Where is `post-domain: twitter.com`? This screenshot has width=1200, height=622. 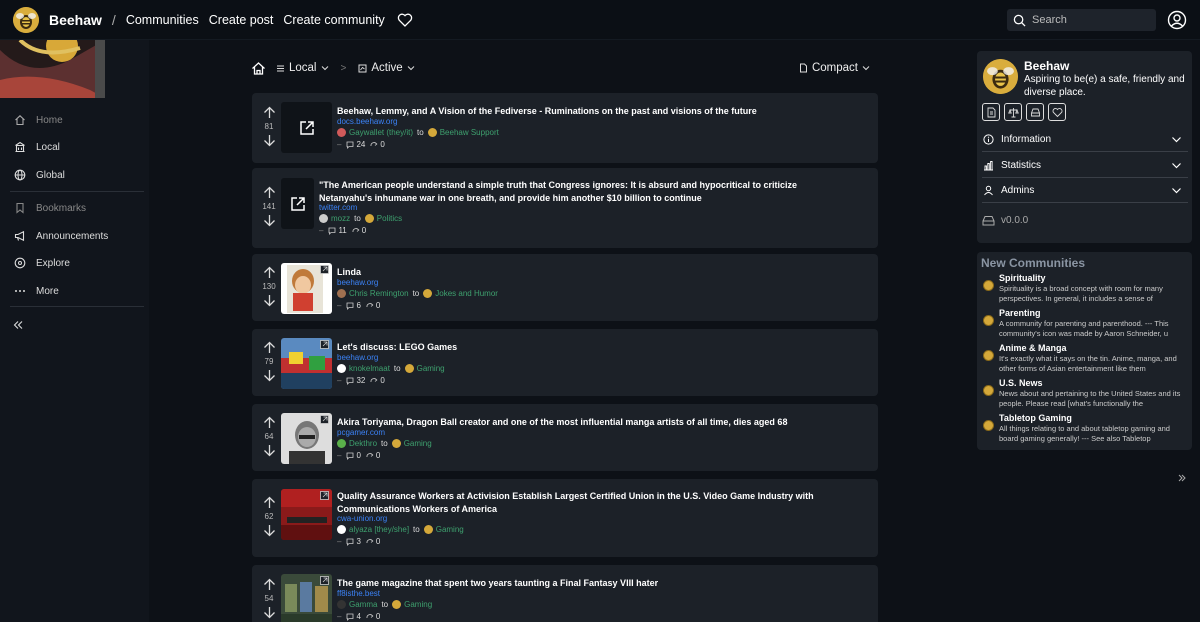 post-domain: twitter.com is located at coordinates (338, 207).